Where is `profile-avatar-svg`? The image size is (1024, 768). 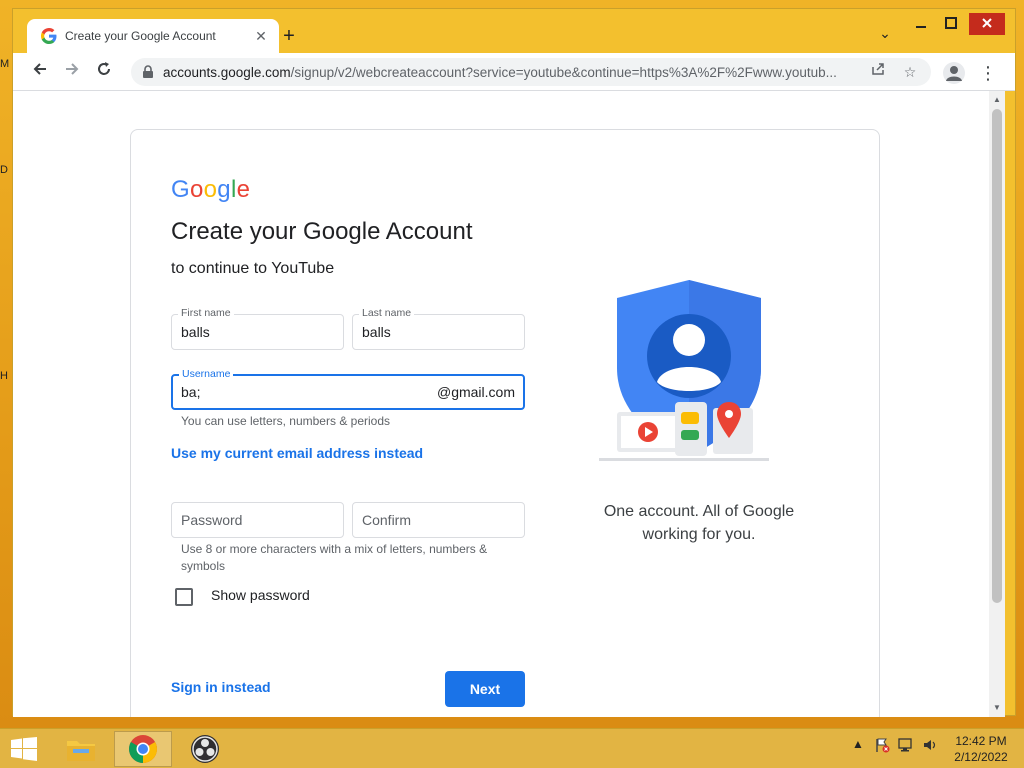
profile-avatar-svg is located at coordinates (954, 73).